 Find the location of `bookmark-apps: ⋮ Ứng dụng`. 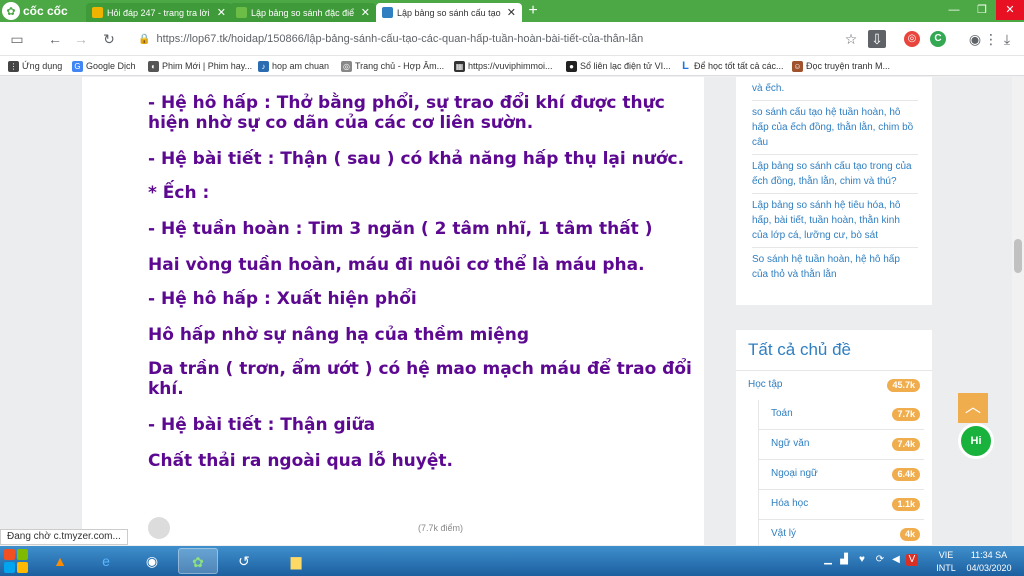

bookmark-apps: ⋮ Ứng dụng is located at coordinates (35, 66).